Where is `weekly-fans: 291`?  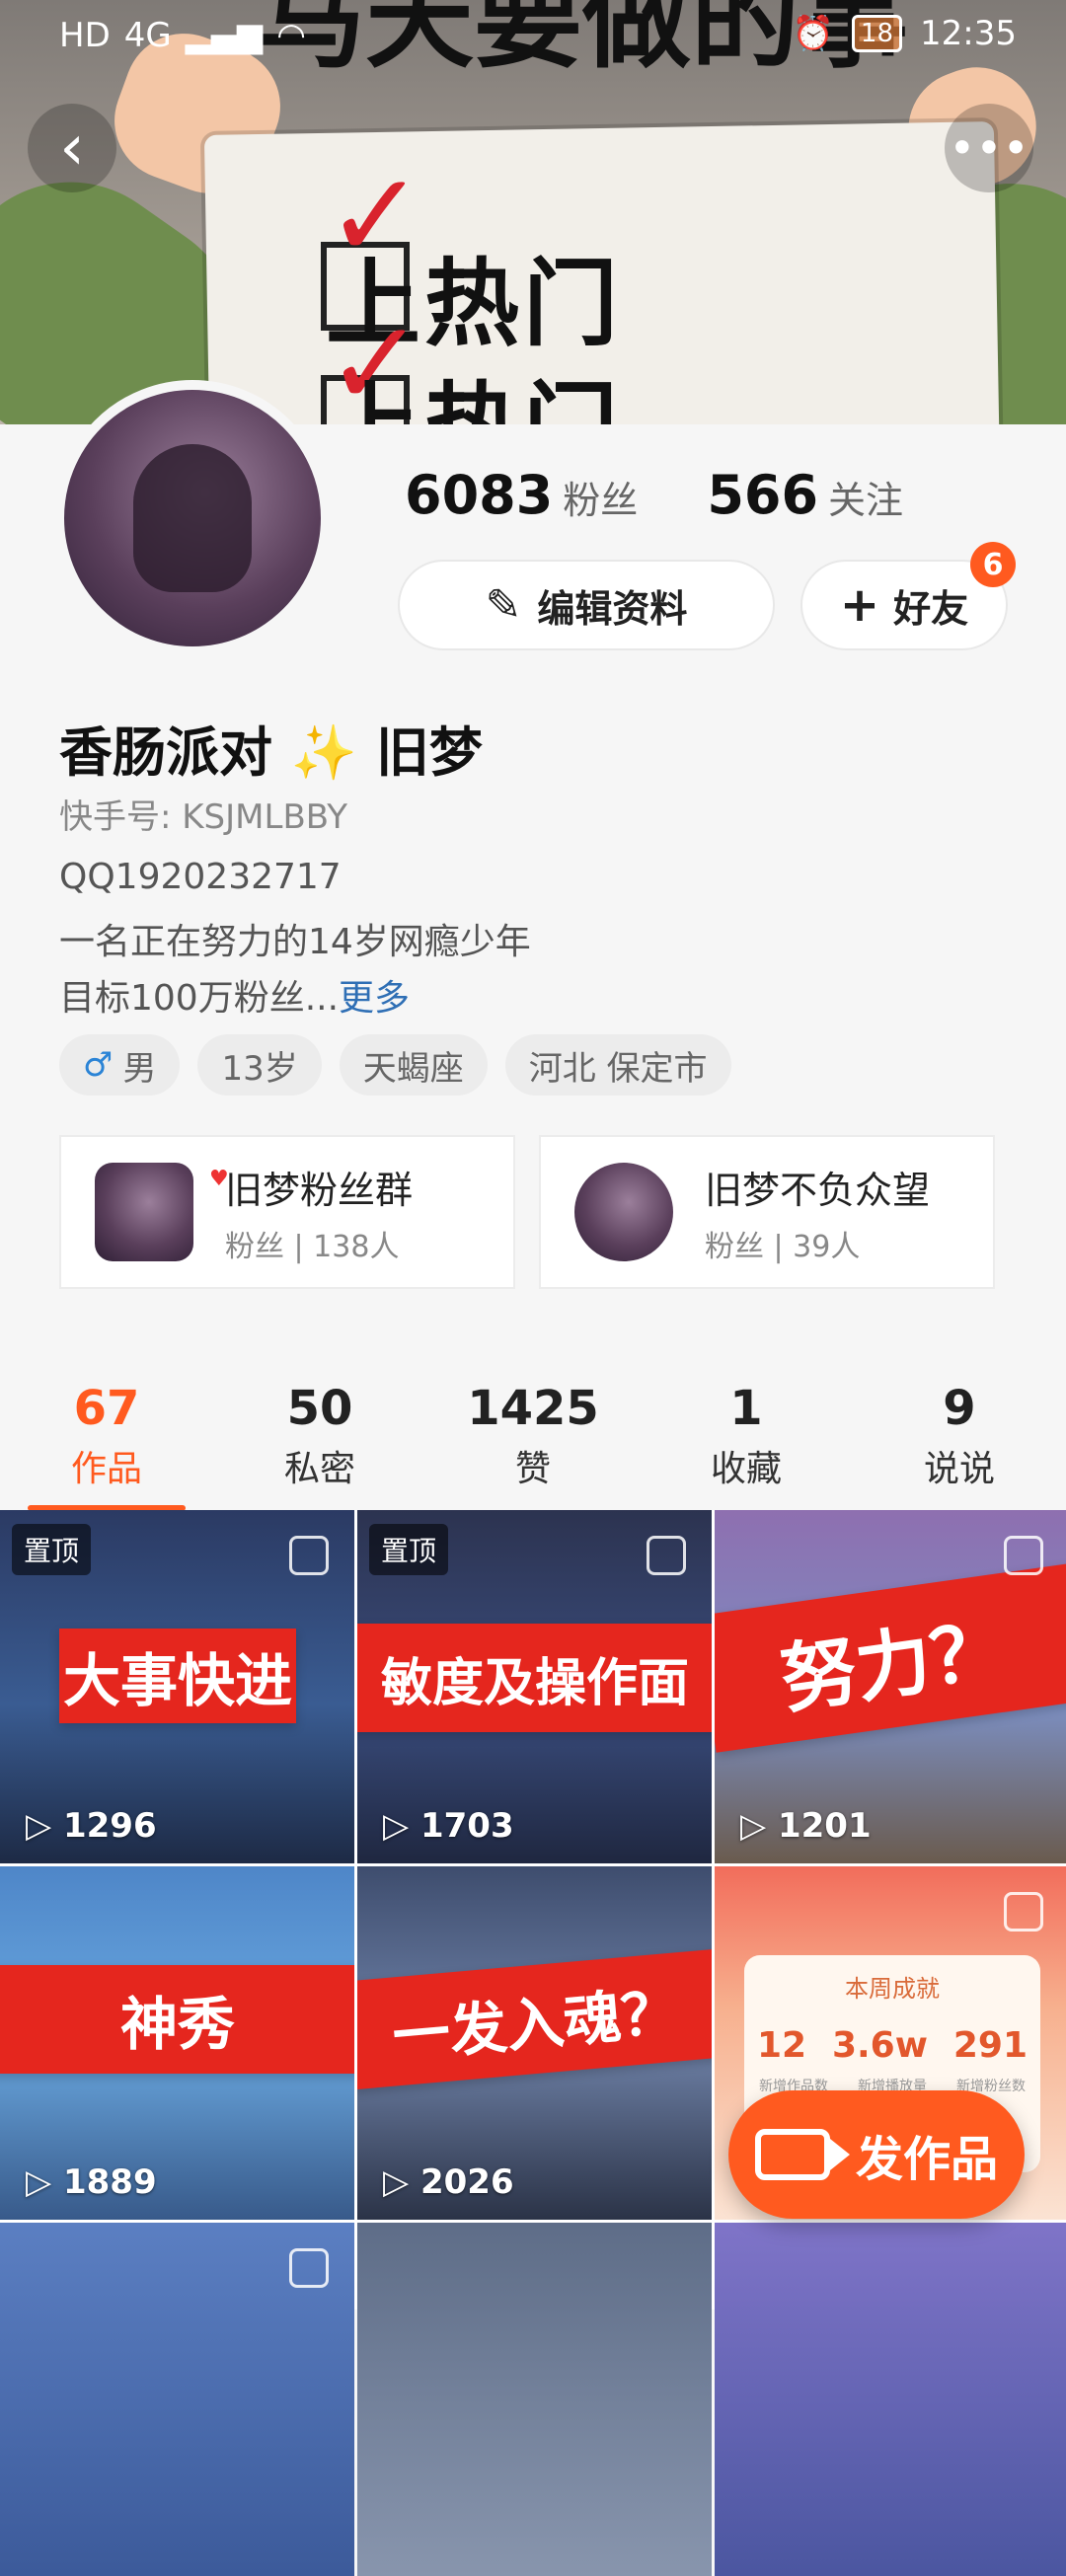
weekly-fans: 291 is located at coordinates (990, 2046).